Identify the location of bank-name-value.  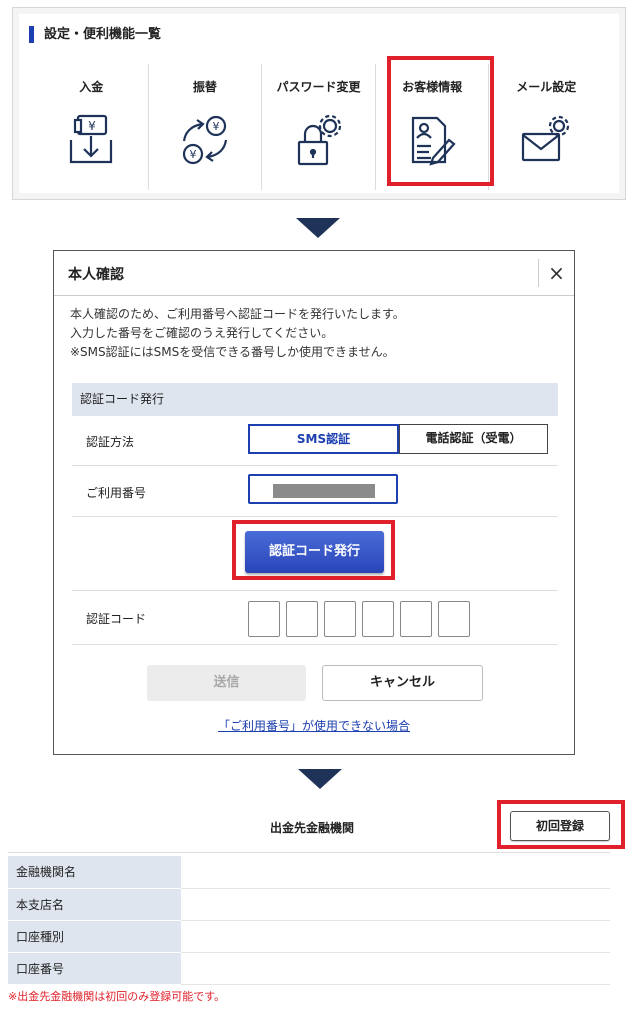
(395, 872).